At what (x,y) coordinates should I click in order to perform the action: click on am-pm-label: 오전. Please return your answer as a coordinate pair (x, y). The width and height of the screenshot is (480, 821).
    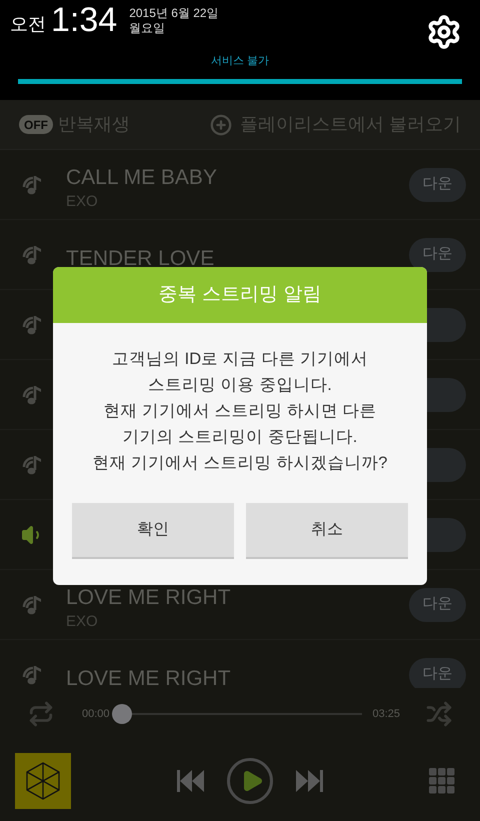
    Looking at the image, I should click on (28, 24).